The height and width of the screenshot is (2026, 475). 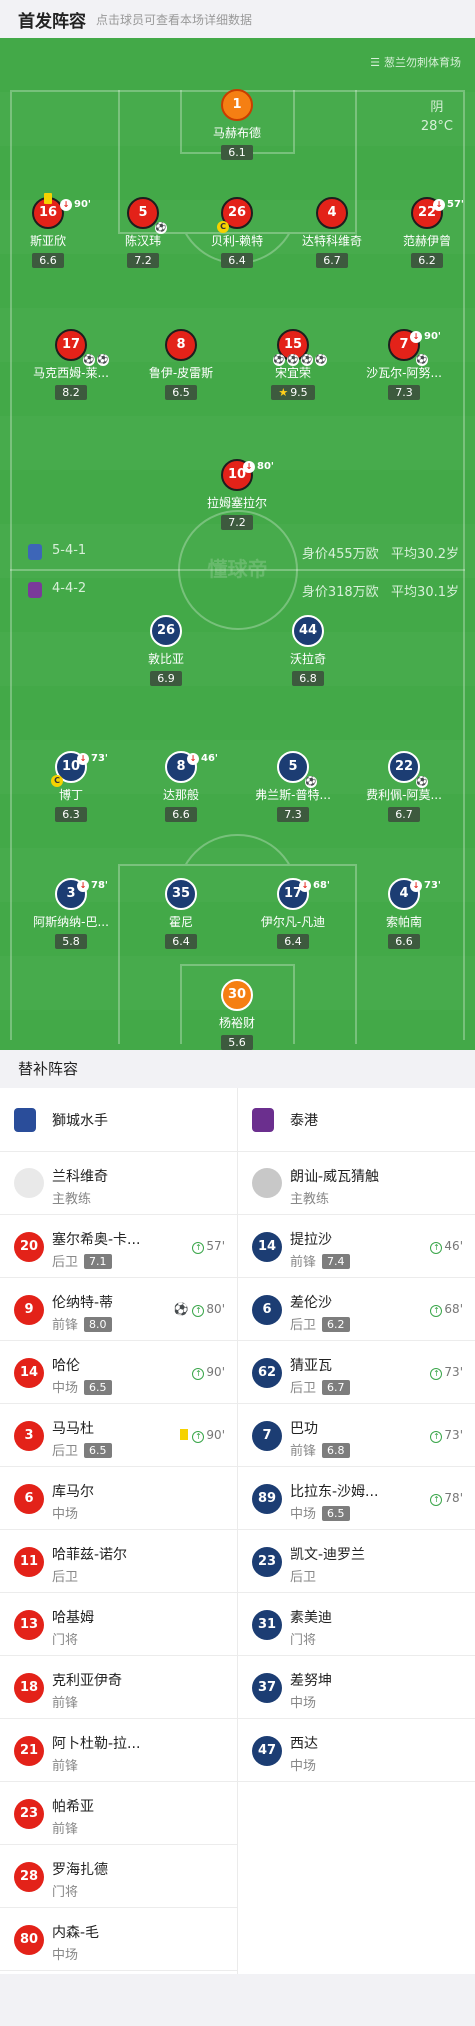 I want to click on bench-player: 13 哈基姆 门将, so click(x=118, y=1624).